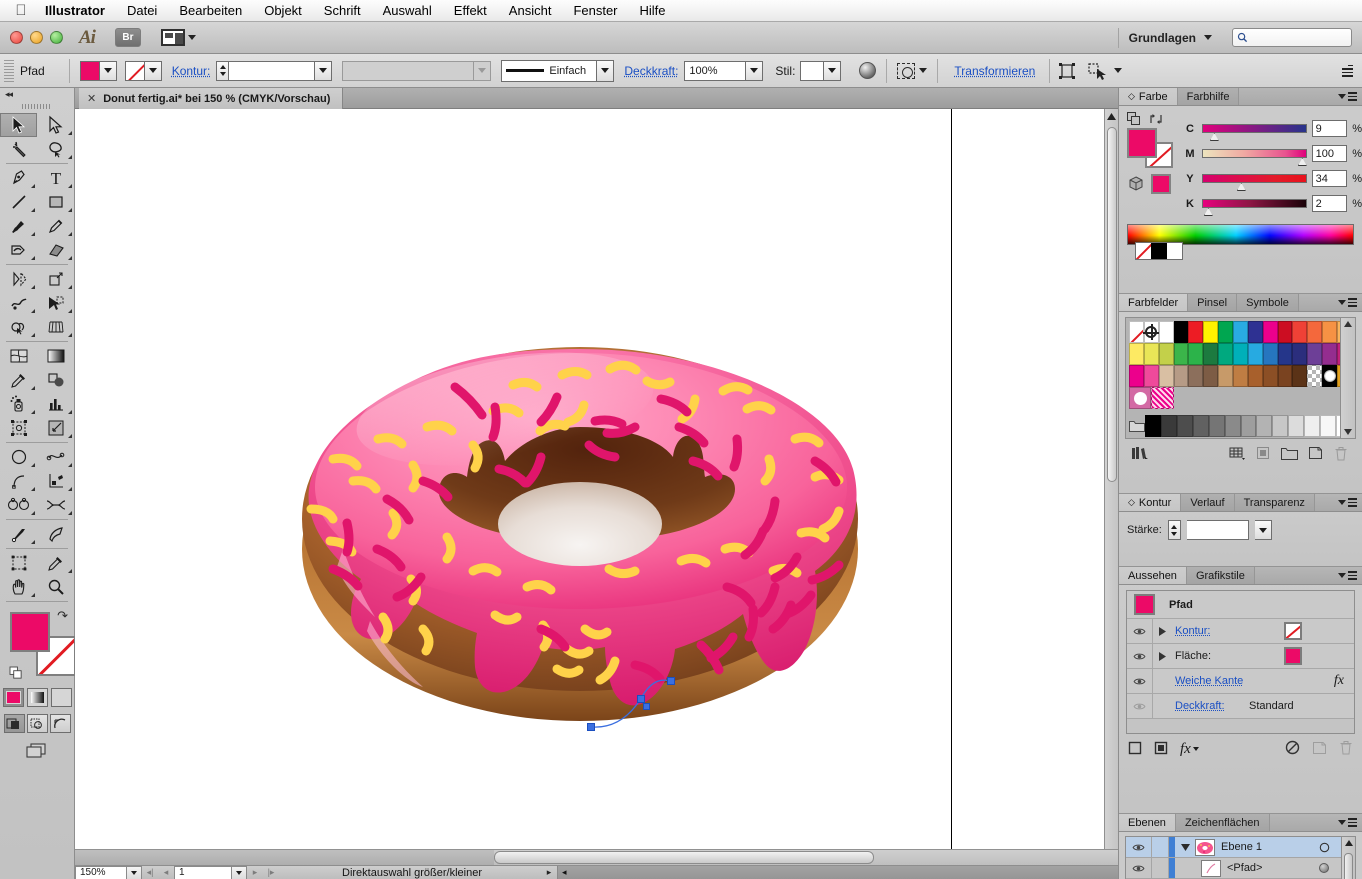 Image resolution: width=1362 pixels, height=879 pixels. What do you see at coordinates (755, 70) in the screenshot?
I see `opacity-dropdown` at bounding box center [755, 70].